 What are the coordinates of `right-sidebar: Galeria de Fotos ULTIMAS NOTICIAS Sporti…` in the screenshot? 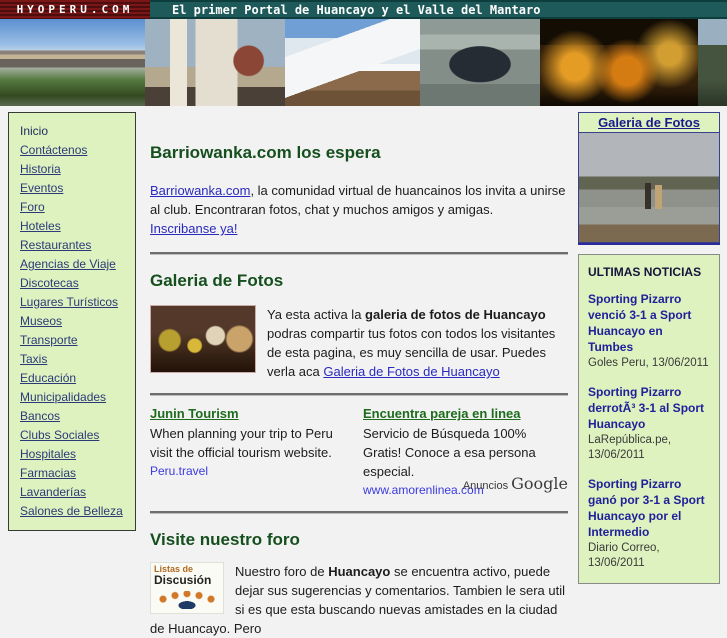 It's located at (649, 348).